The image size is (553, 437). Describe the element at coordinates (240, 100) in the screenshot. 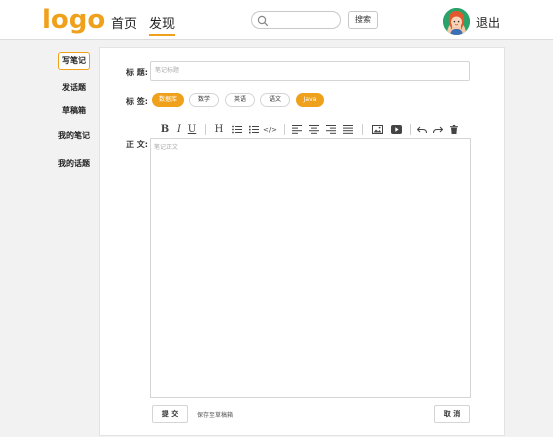

I see `tag-english: 英语` at that location.